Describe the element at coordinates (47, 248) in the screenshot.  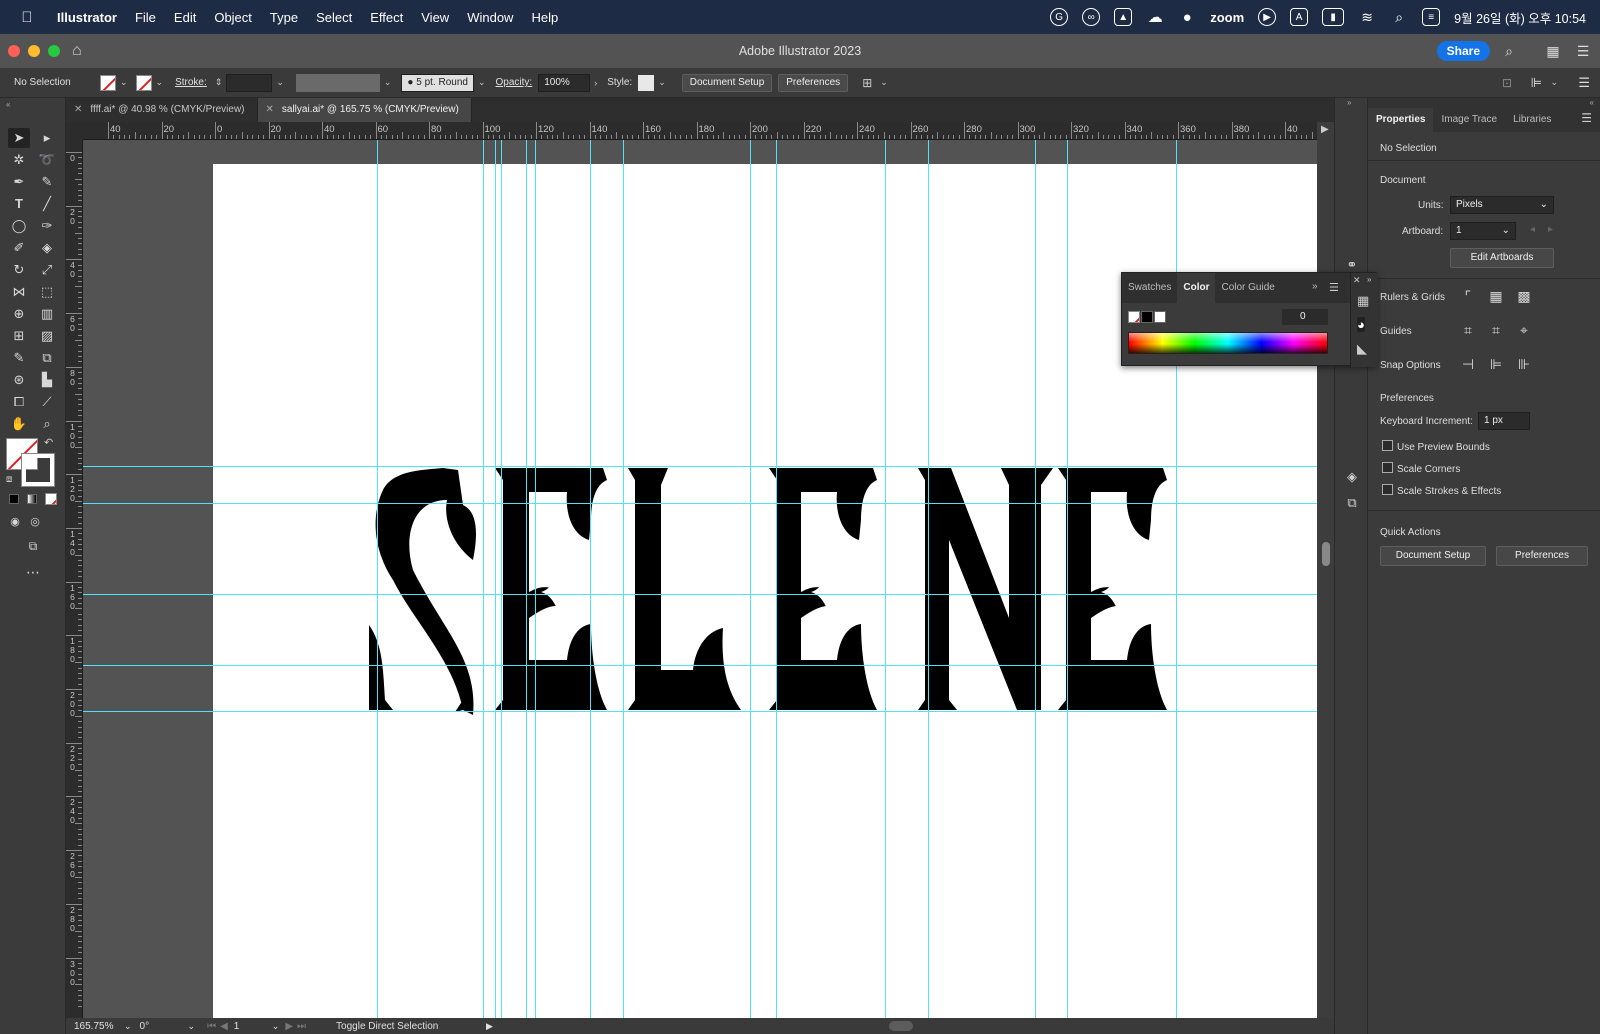
I see `eraser-tool-icon: ◈` at that location.